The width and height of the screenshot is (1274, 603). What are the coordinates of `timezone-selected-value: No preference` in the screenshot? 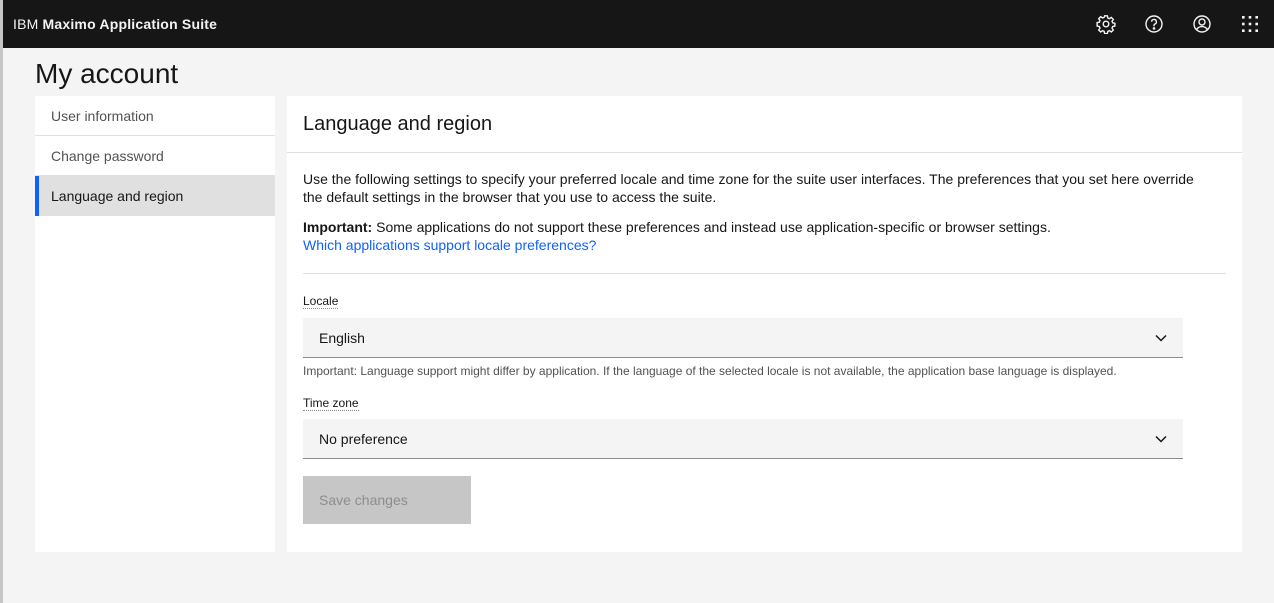 It's located at (363, 438).